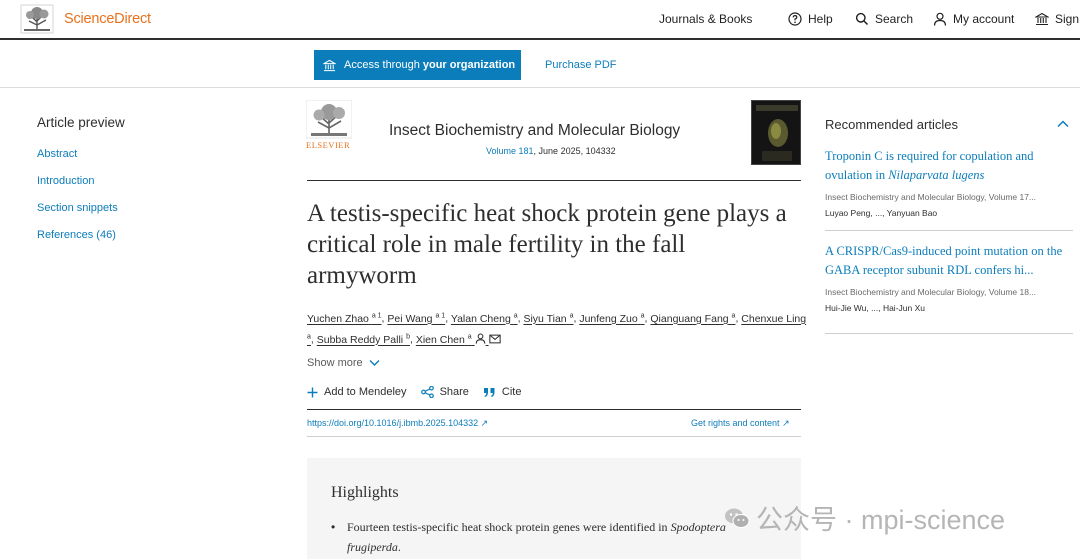 The image size is (1080, 559). Describe the element at coordinates (875, 308) in the screenshot. I see `recommended-article-authors: Hui-Jie Wu, ..., Hai-Jun Xu` at that location.